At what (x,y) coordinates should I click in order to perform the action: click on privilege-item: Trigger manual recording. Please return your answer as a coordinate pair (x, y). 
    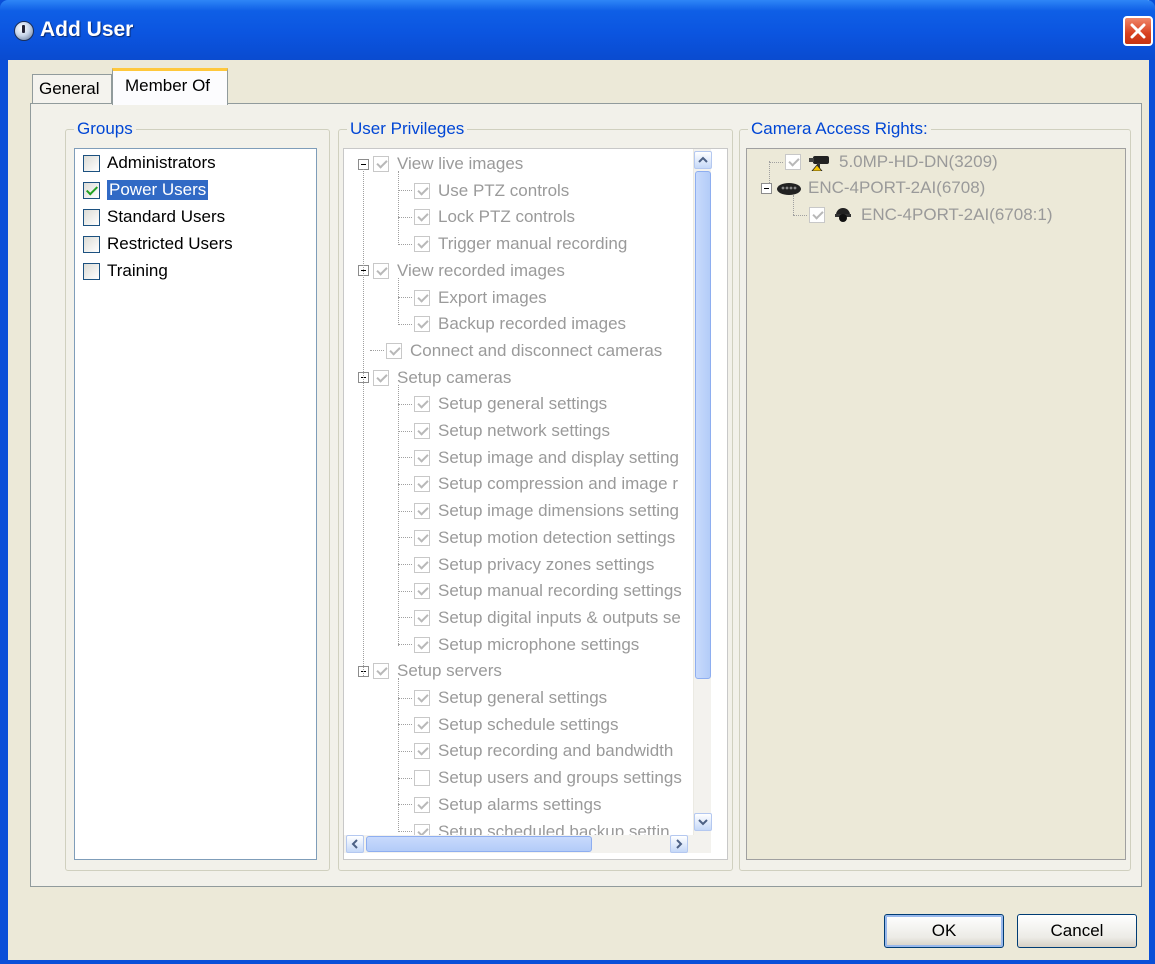
    Looking at the image, I should click on (512, 244).